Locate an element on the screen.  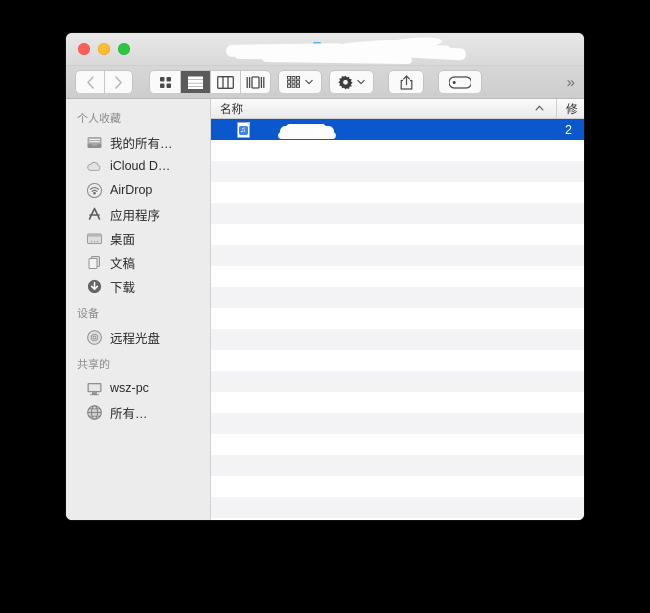
network-globe-icon is located at coordinates (94, 412).